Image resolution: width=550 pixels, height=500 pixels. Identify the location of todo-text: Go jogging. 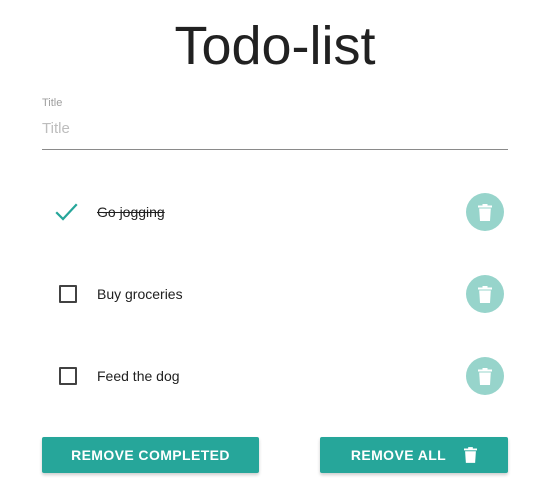
(131, 212).